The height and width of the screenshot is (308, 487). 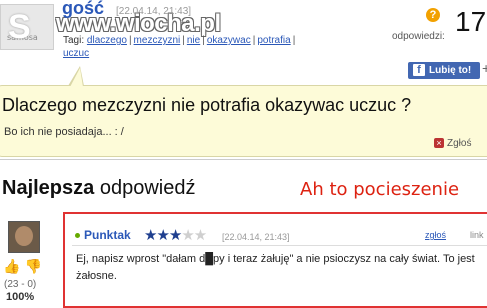 I want to click on report-icon: ×, so click(x=439, y=143).